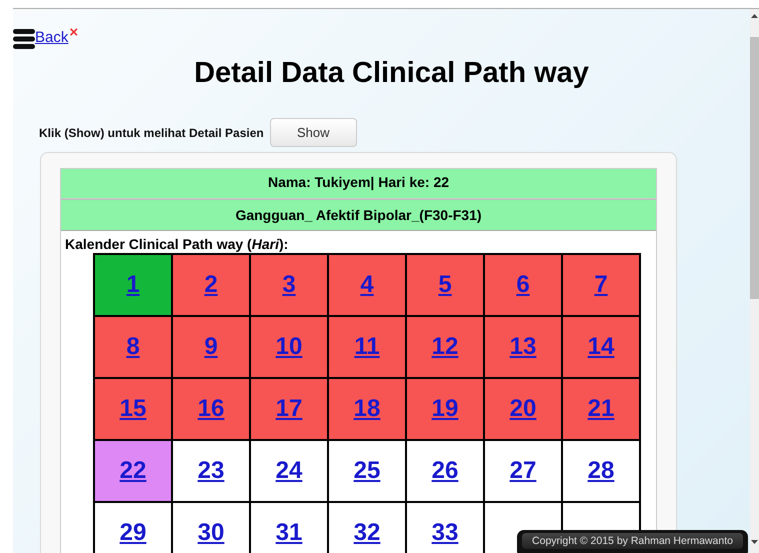  What do you see at coordinates (632, 541) in the screenshot?
I see `copyright-text: Copyright © 2015 by Rahman Hermawanto` at bounding box center [632, 541].